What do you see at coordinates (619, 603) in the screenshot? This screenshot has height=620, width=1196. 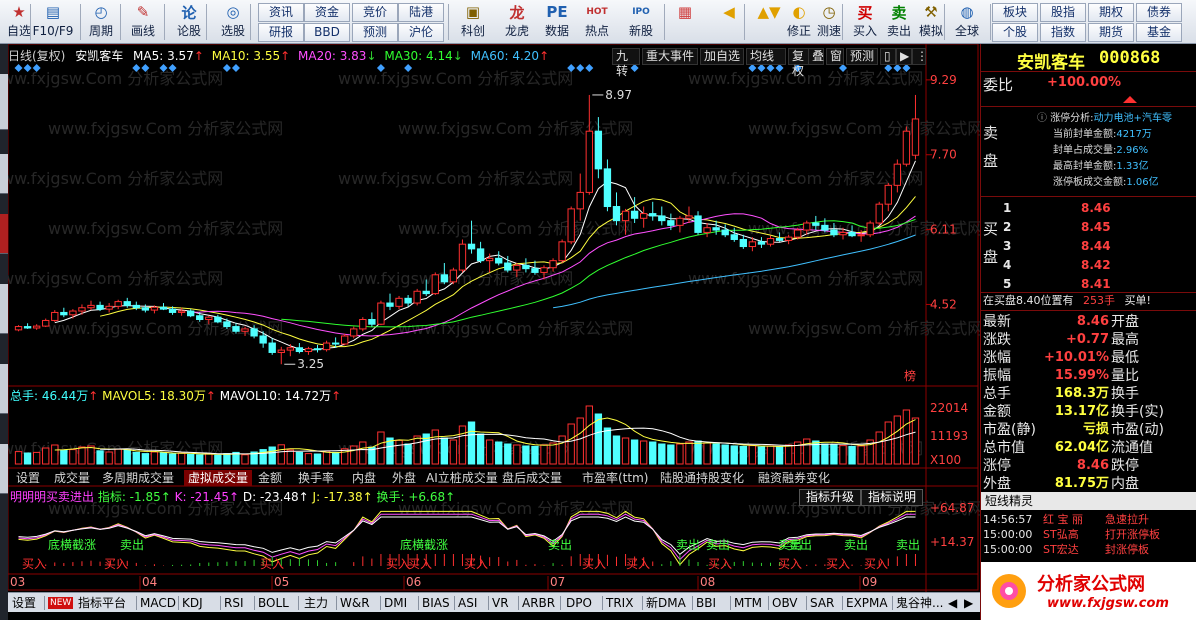 I see `indicator-tab-15: TRIX` at bounding box center [619, 603].